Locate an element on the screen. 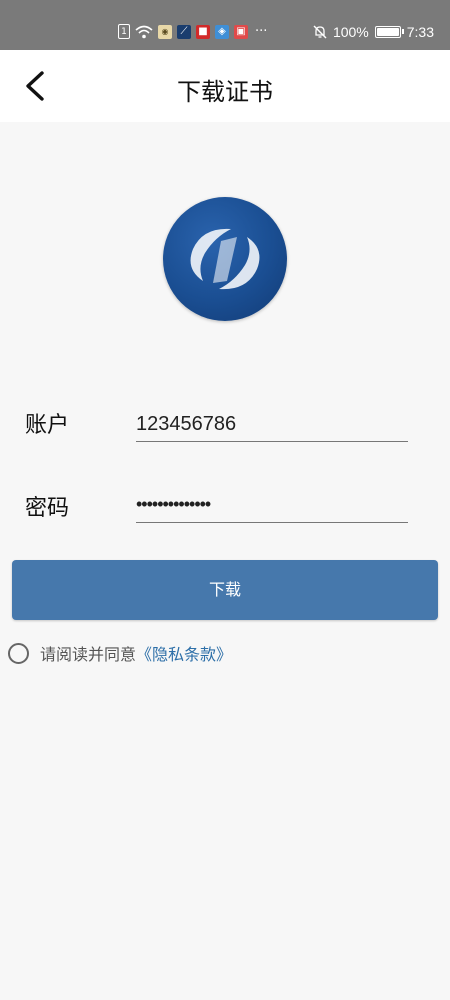  status-right: 100% 7:33 is located at coordinates (373, 32).